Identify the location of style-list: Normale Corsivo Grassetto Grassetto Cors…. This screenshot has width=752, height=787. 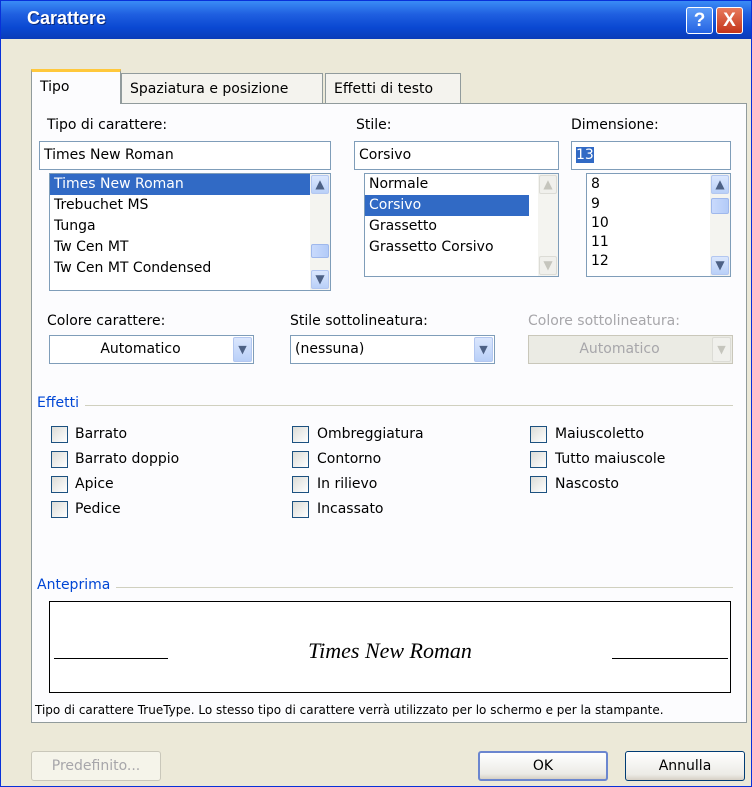
(461, 225).